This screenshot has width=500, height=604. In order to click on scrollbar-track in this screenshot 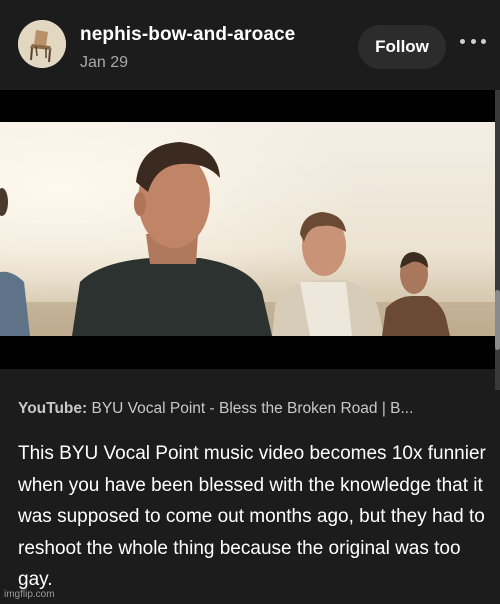, I will do `click(497, 240)`.